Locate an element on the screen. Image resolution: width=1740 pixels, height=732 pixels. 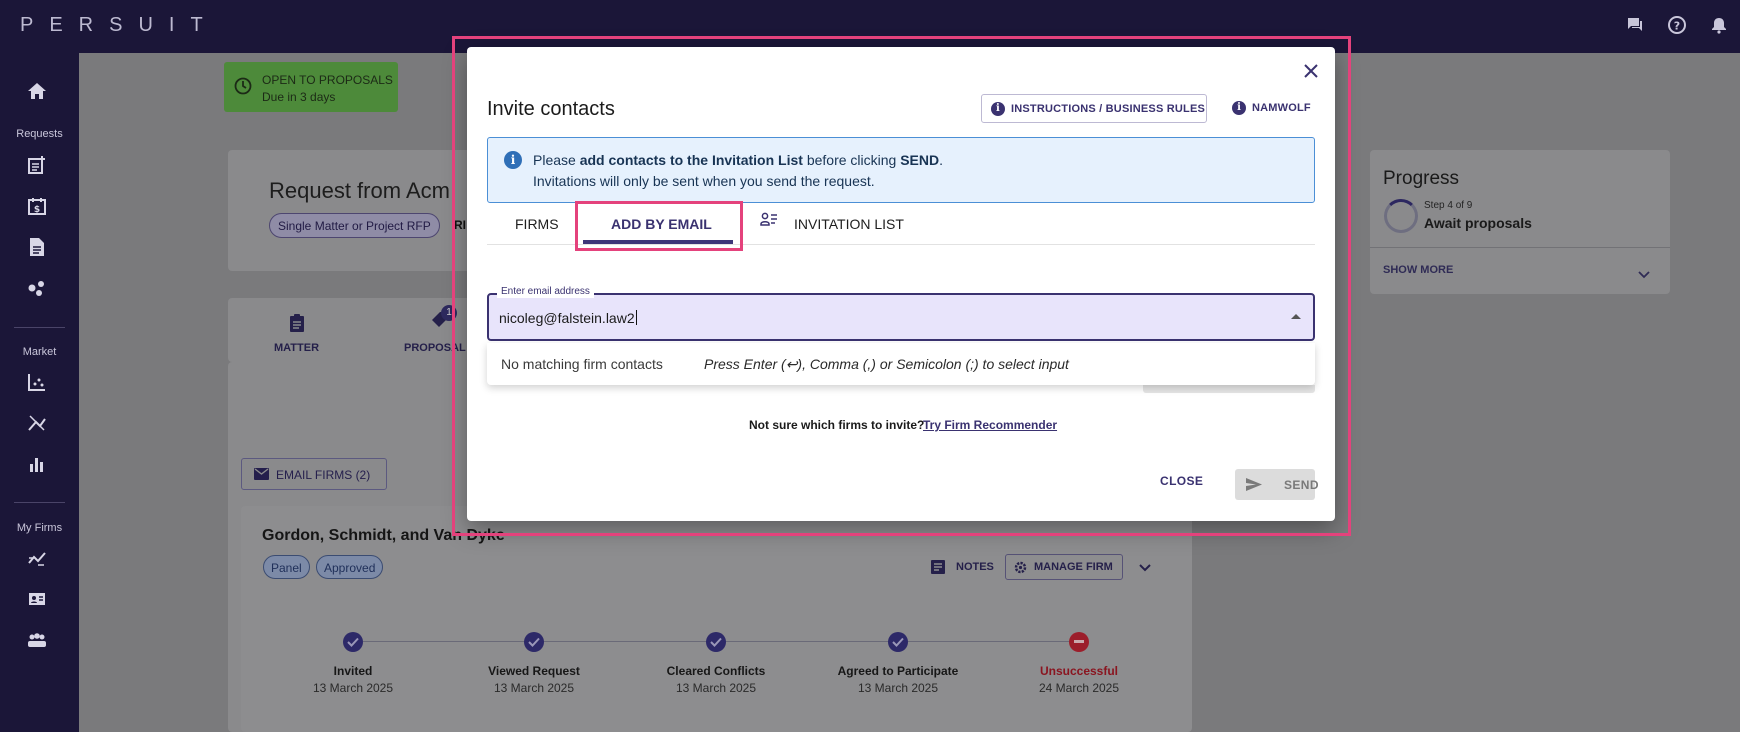
step-label: Agreed to Participate is located at coordinates (898, 671).